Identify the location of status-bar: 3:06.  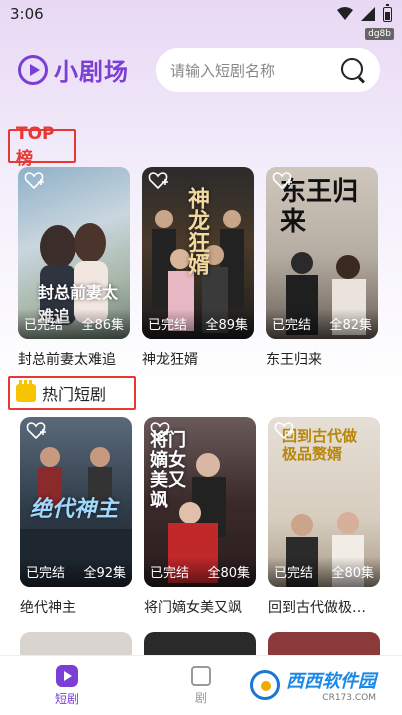
(201, 14).